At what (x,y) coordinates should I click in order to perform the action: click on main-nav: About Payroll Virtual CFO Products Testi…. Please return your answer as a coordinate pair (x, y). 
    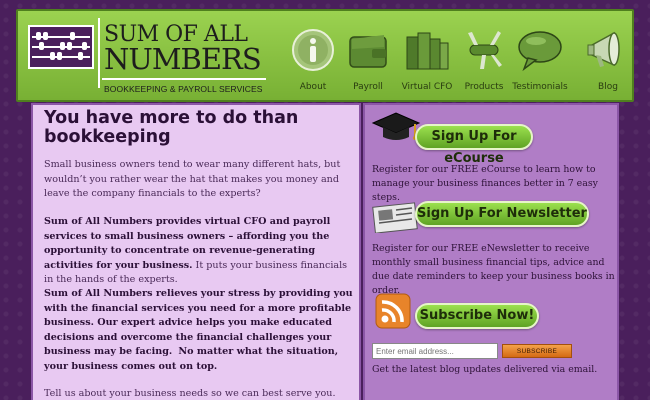
    Looking at the image, I should click on (452, 57).